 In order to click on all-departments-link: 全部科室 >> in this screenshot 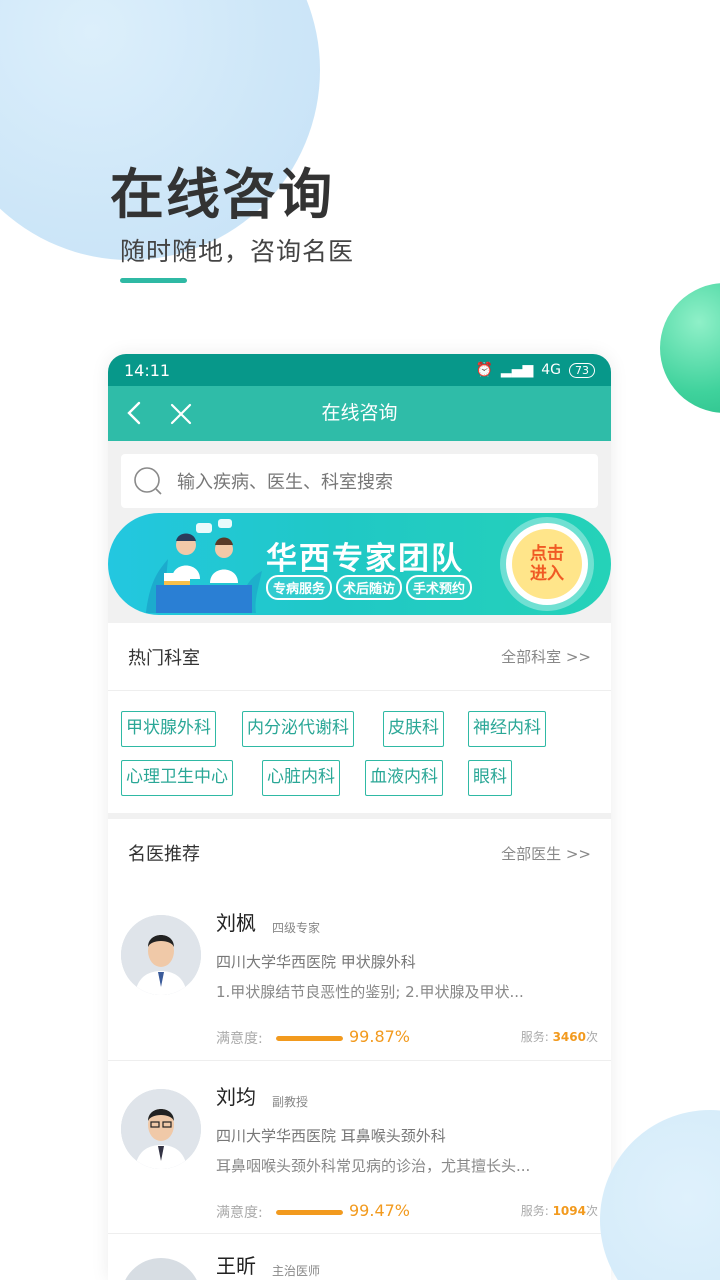, I will do `click(546, 656)`.